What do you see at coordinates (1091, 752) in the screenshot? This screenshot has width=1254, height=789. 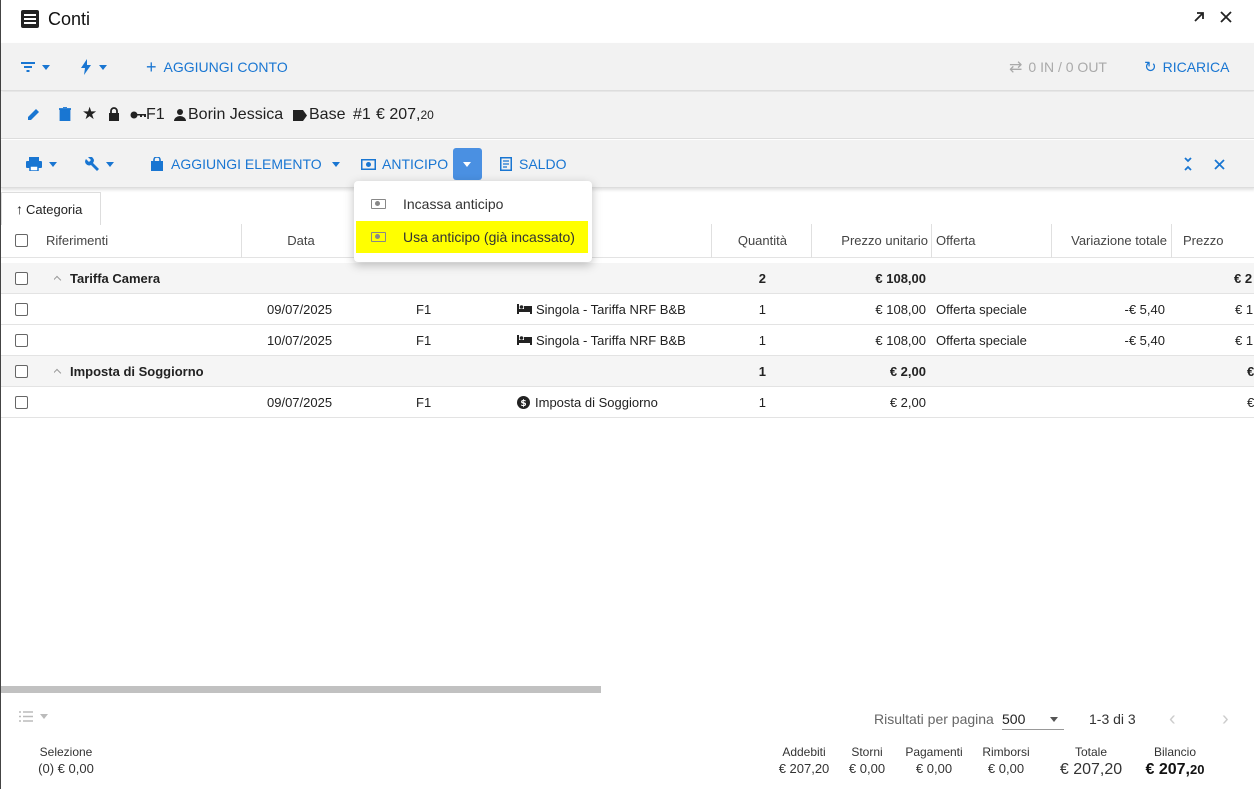 I see `total-label: Totale` at bounding box center [1091, 752].